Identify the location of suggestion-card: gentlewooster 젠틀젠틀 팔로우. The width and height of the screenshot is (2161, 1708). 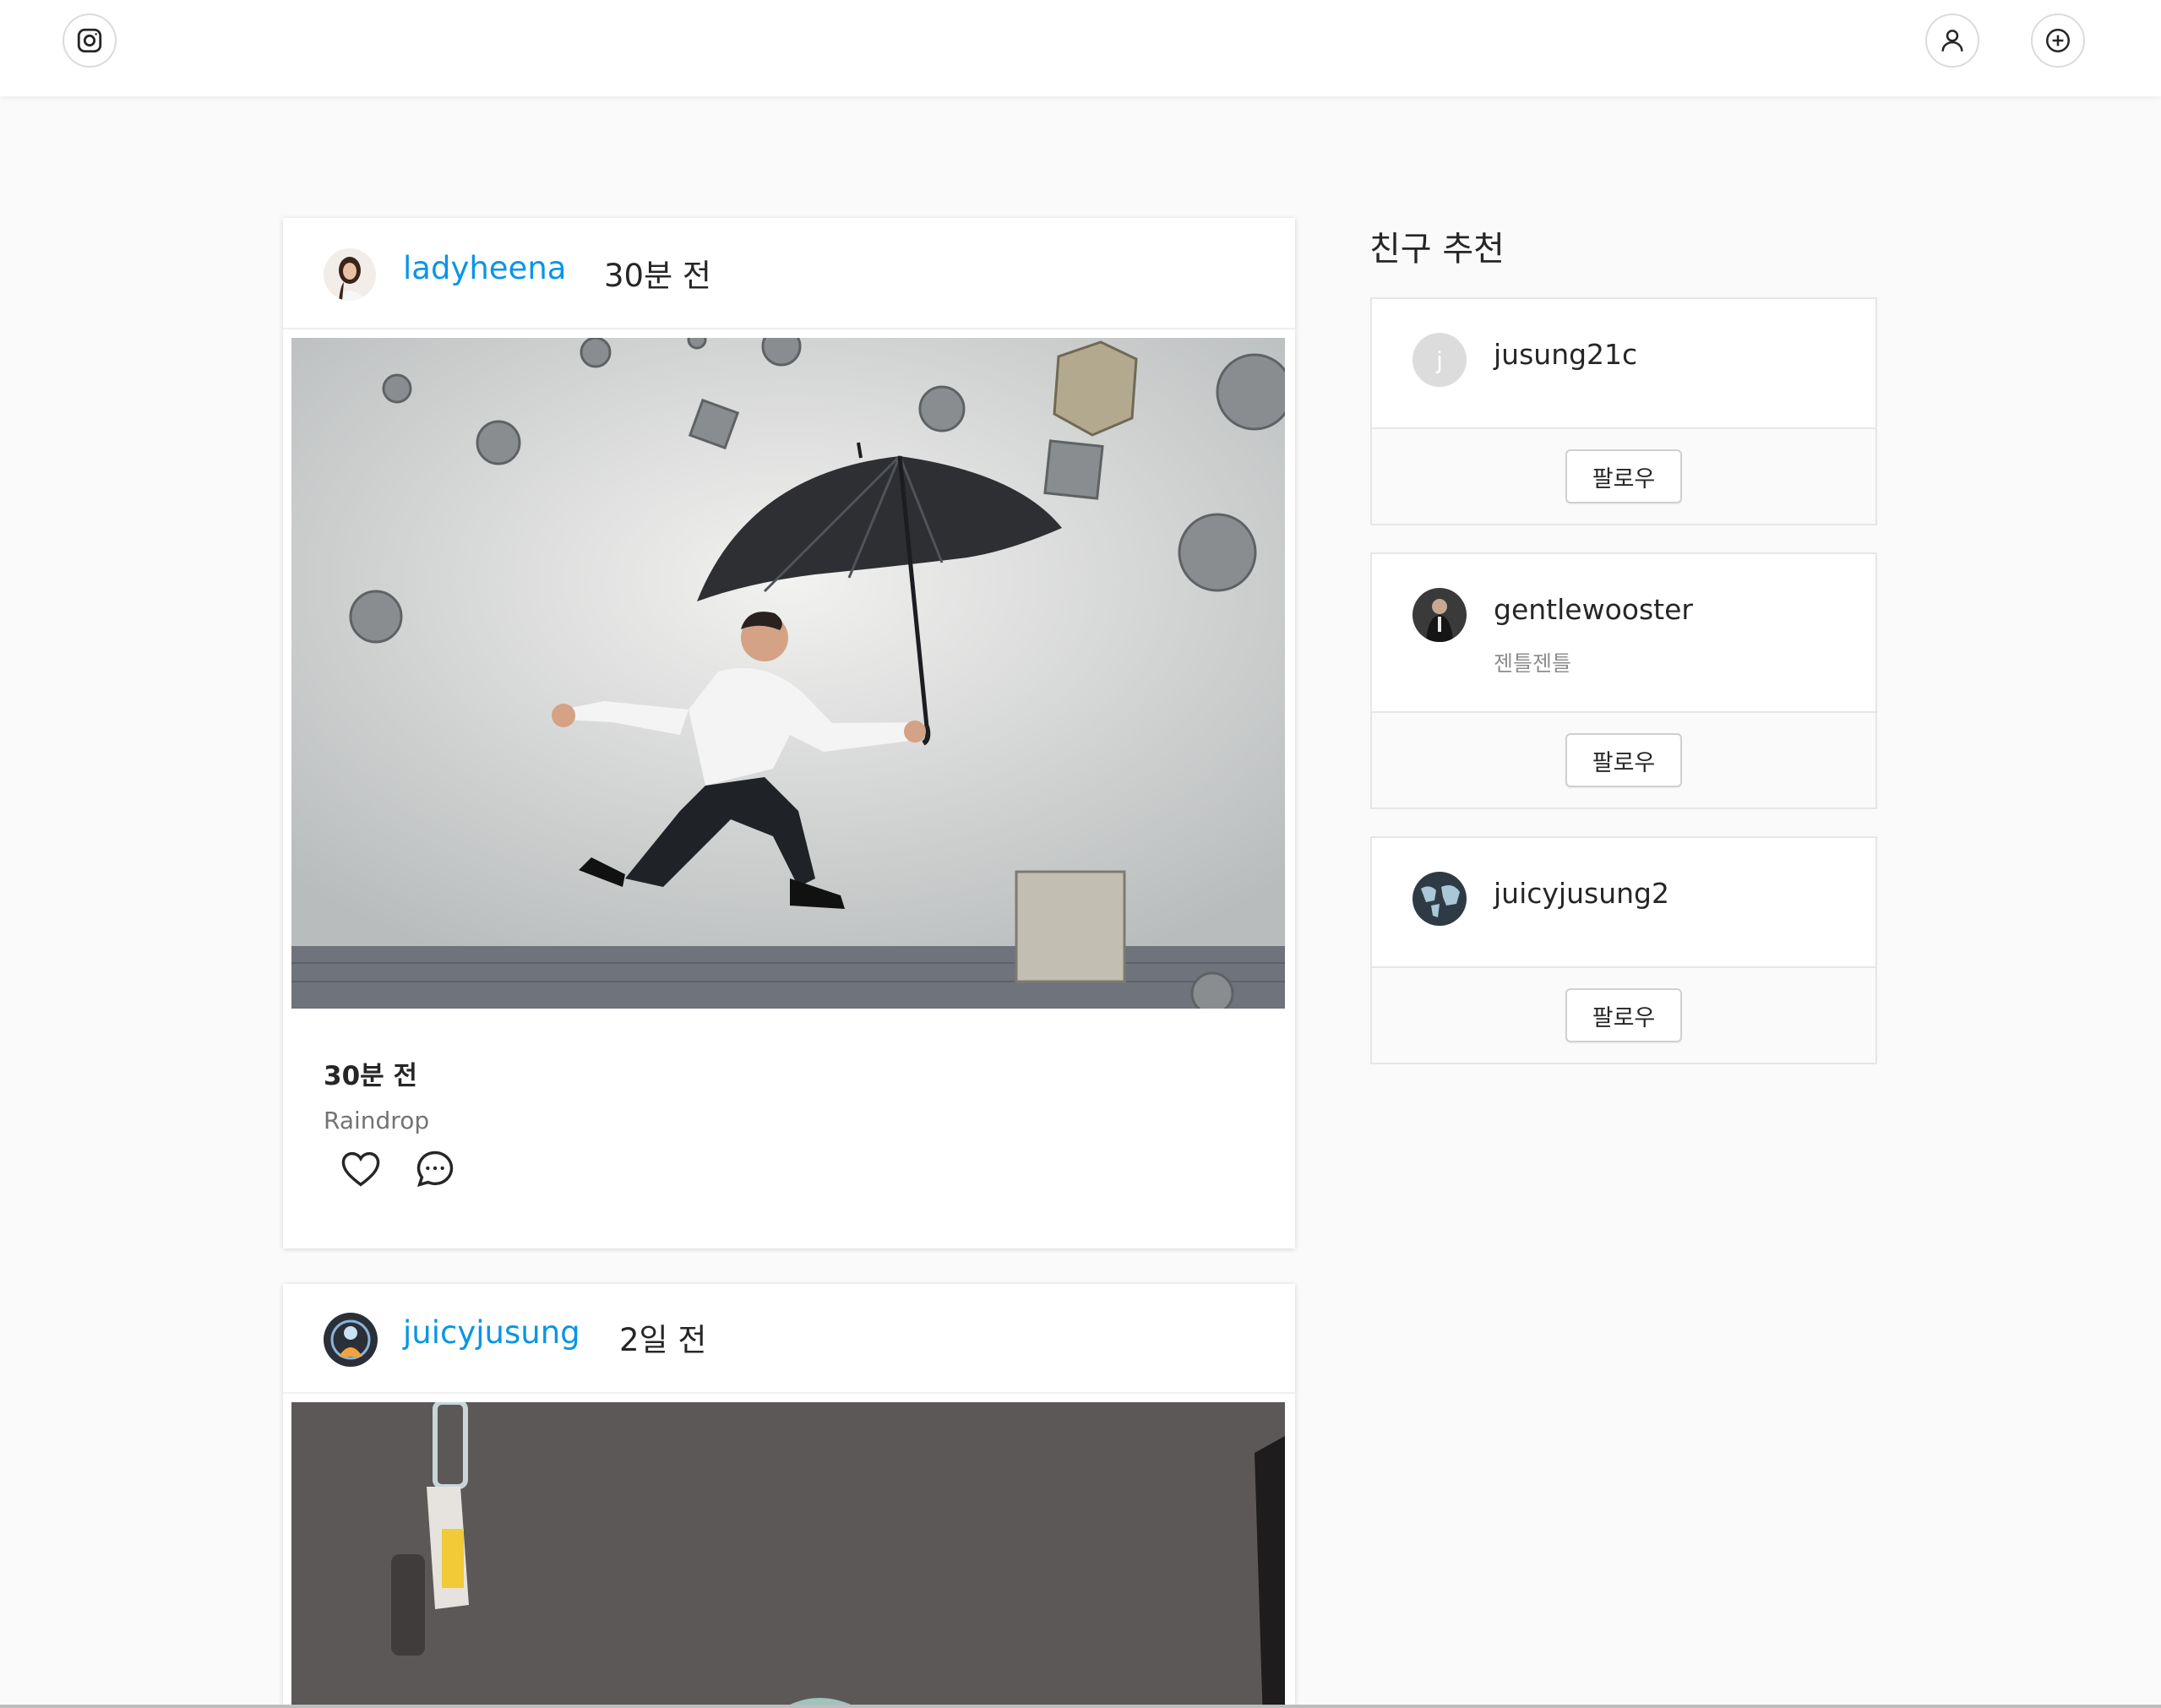
(1623, 680).